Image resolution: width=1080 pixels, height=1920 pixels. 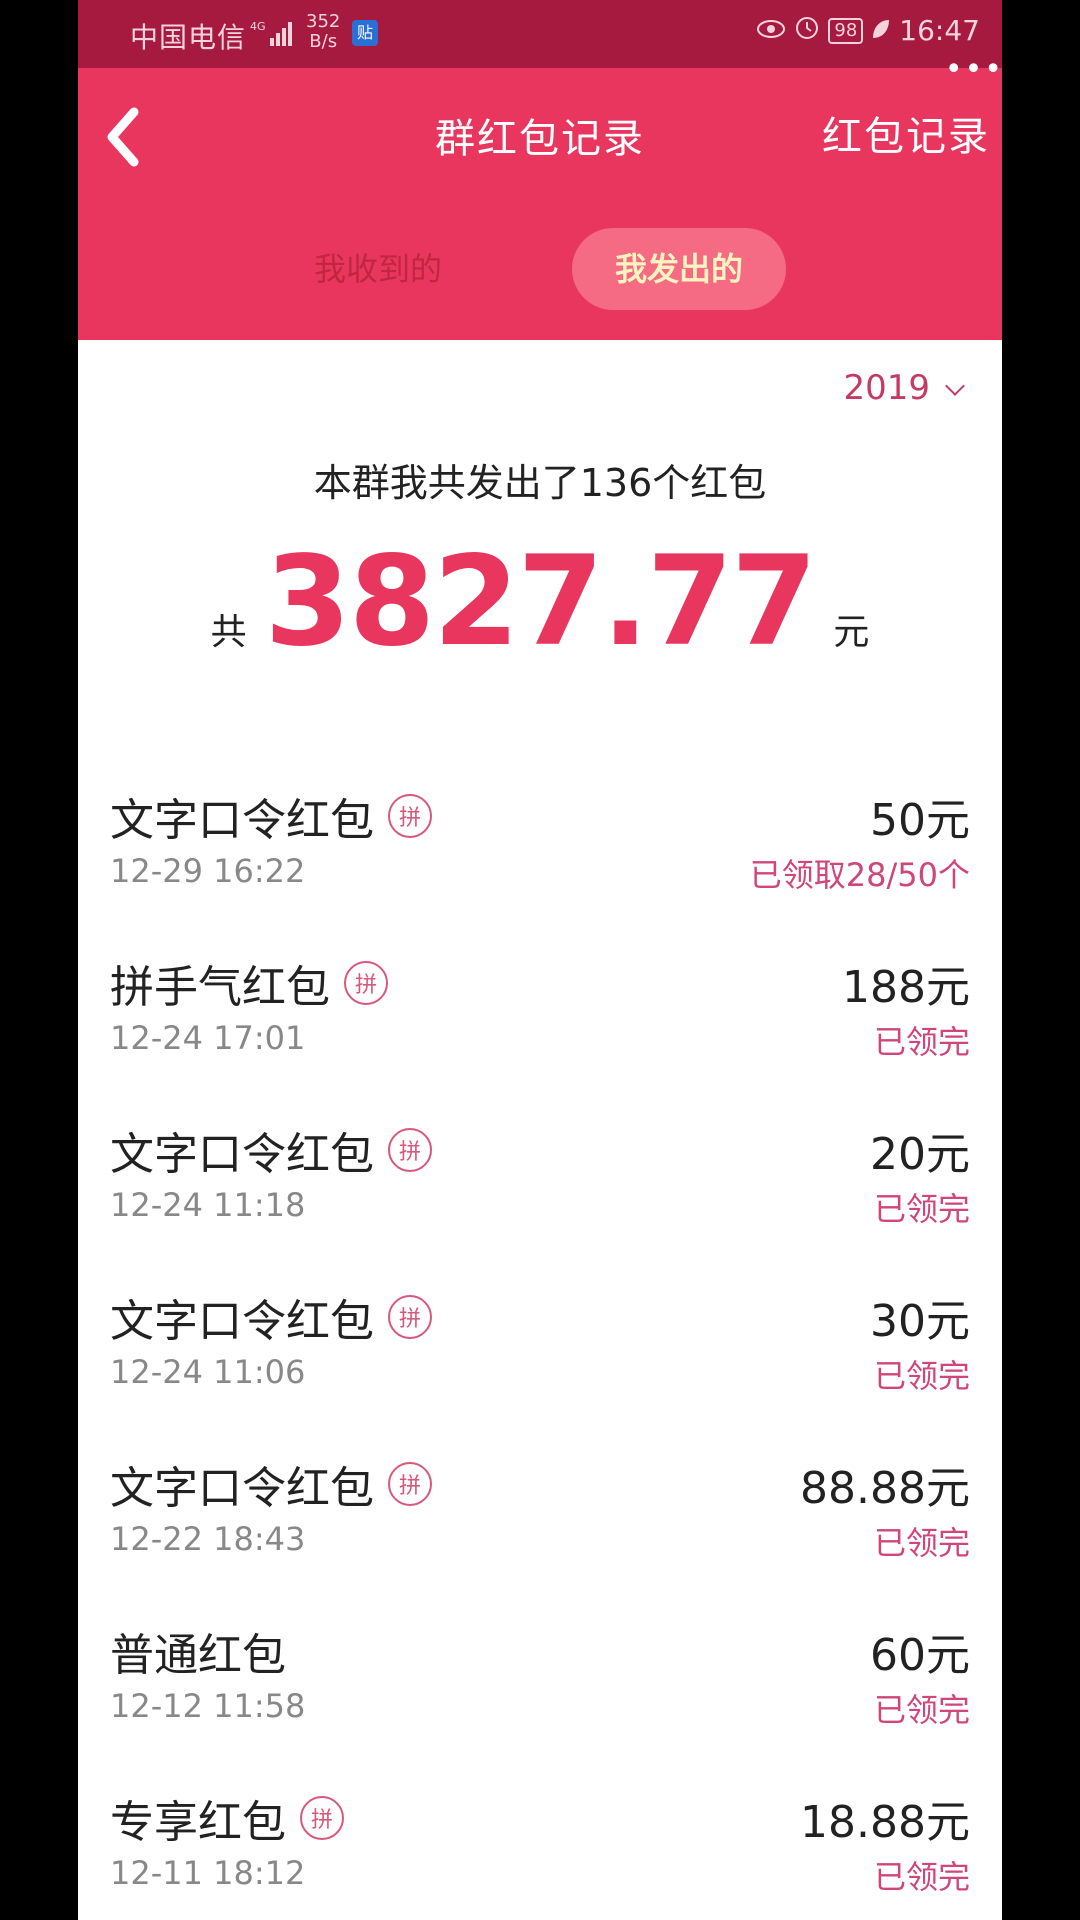 I want to click on record-time: 12-11 18:12, so click(x=208, y=1873).